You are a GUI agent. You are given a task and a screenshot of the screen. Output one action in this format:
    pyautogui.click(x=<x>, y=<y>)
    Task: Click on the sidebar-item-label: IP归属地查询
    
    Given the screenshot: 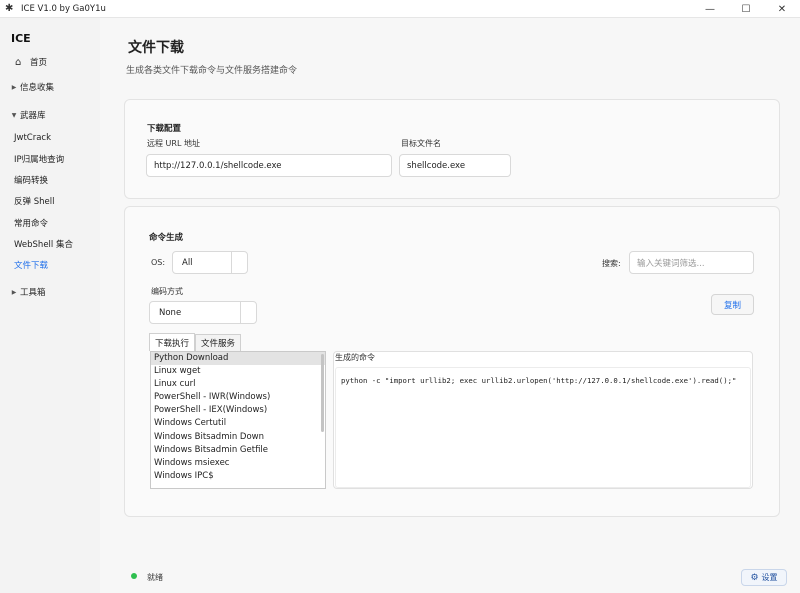 What is the action you would take?
    pyautogui.click(x=39, y=160)
    